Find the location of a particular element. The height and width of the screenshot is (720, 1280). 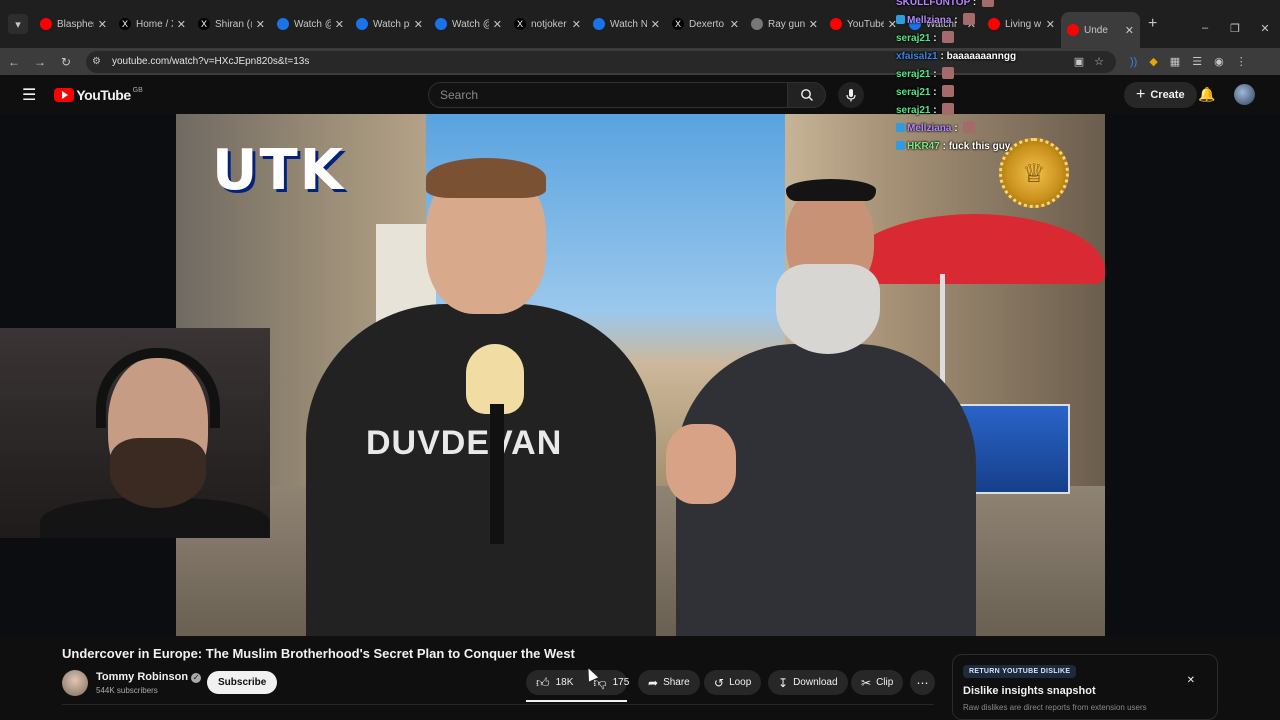

notifications-bell-icon: 🔔 is located at coordinates (1206, 94).